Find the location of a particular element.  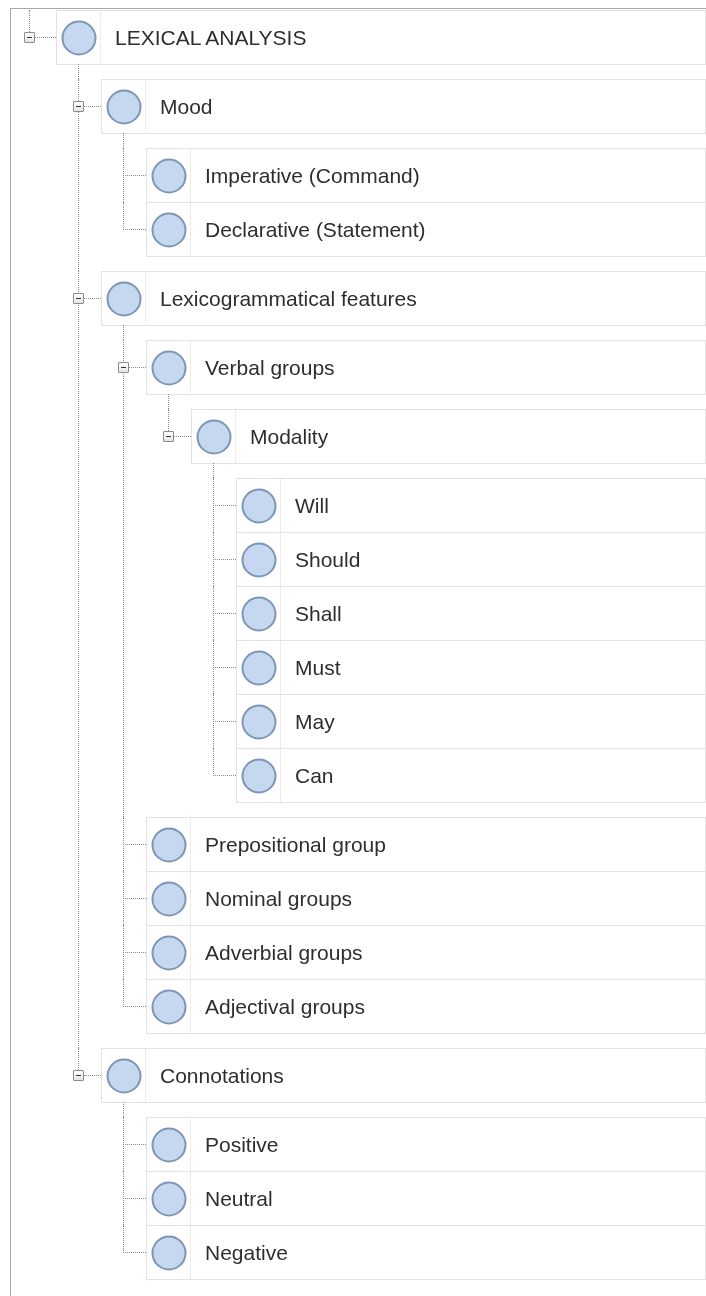

tree-row: Declarative (Statement) is located at coordinates (426, 229).